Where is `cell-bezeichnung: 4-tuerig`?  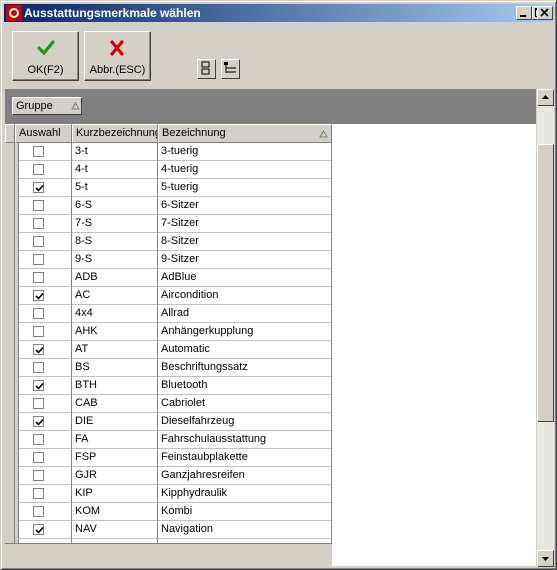 cell-bezeichnung: 4-tuerig is located at coordinates (245, 170).